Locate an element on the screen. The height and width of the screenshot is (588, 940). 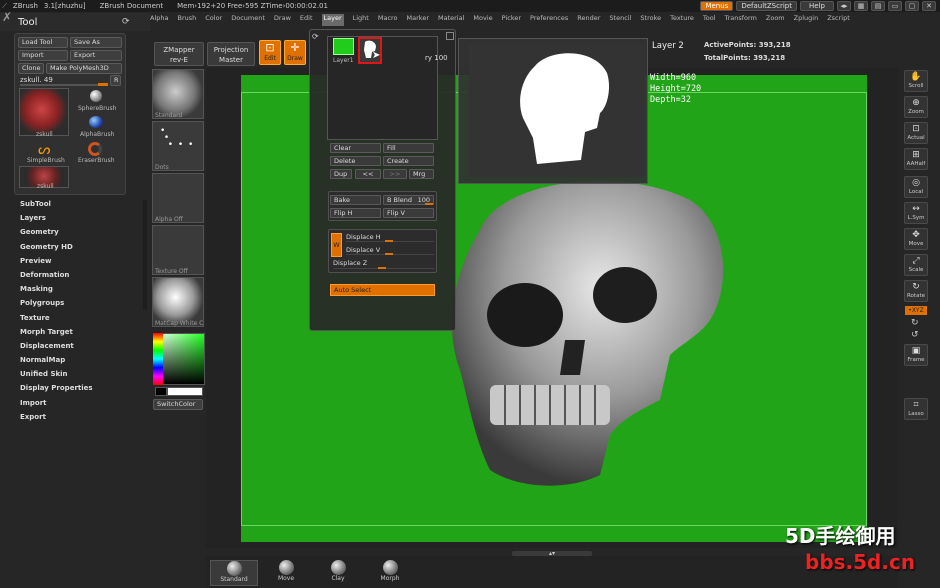
flip-v-button: Flip V is located at coordinates (408, 213).